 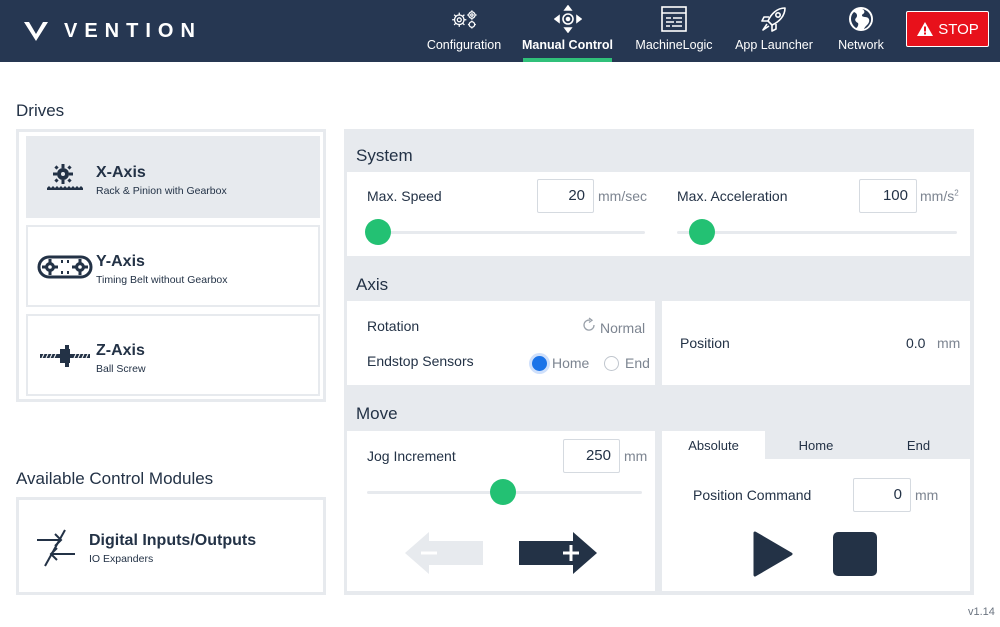 I want to click on jog-increment-slider-thumb, so click(x=503, y=492).